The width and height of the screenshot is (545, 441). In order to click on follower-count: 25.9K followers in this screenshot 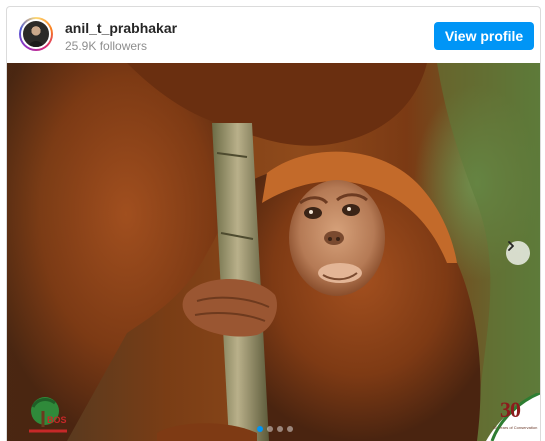, I will do `click(106, 46)`.